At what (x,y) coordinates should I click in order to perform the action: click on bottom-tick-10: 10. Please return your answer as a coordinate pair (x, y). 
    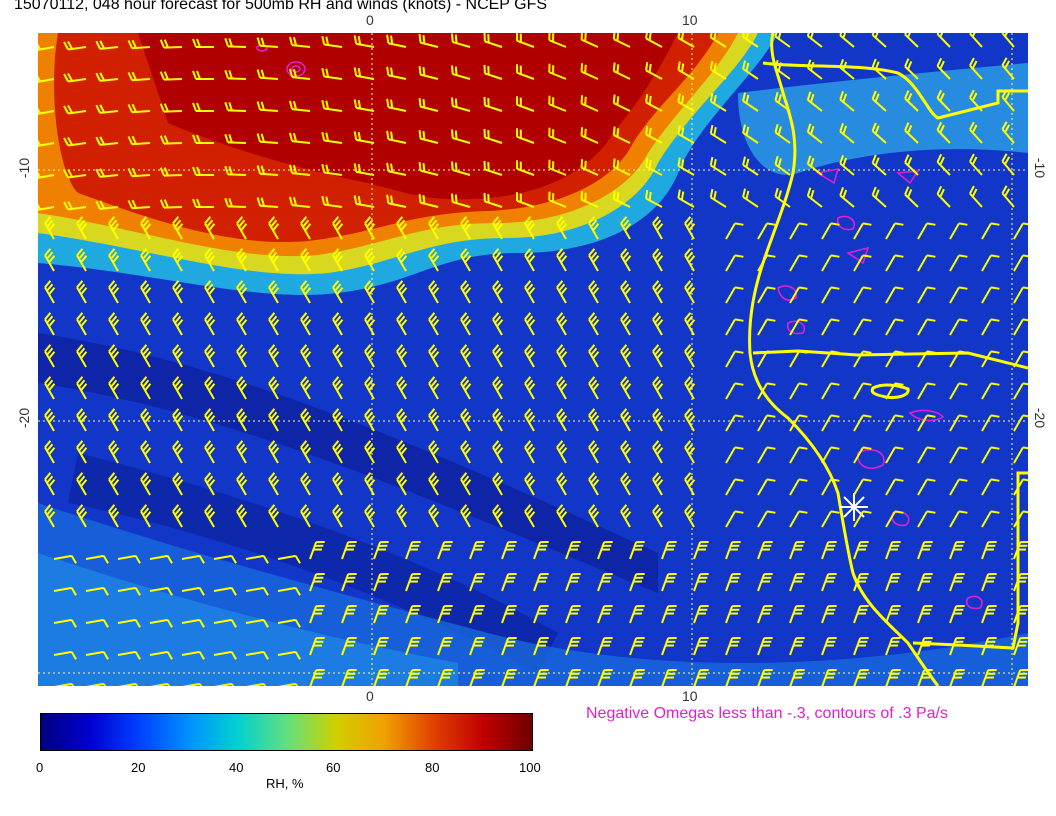
    Looking at the image, I should click on (690, 696).